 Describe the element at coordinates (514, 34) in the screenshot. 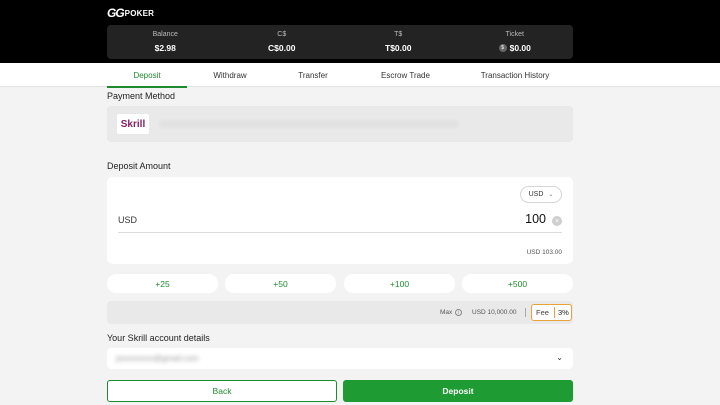

I see `ticket-balance-label: Ticket` at that location.